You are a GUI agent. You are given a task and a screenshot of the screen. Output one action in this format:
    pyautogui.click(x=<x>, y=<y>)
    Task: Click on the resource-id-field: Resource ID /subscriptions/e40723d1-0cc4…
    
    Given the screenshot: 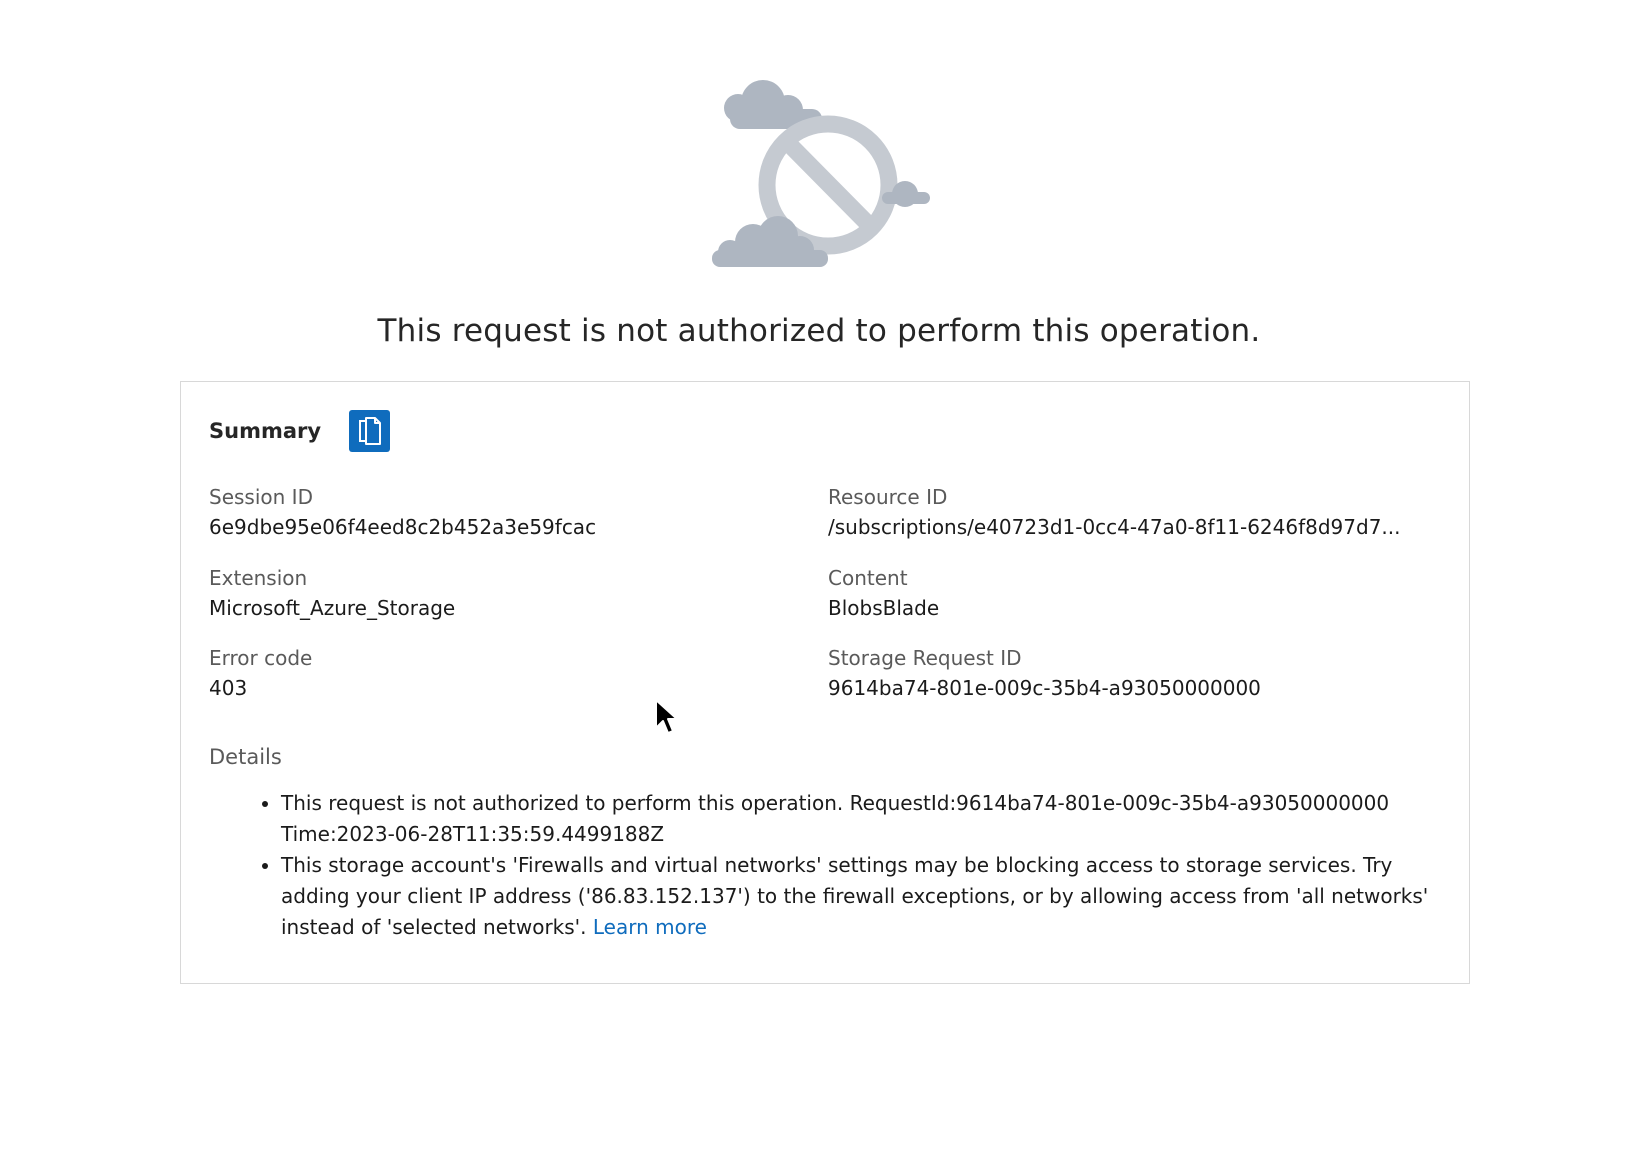 What is the action you would take?
    pyautogui.click(x=1123, y=512)
    